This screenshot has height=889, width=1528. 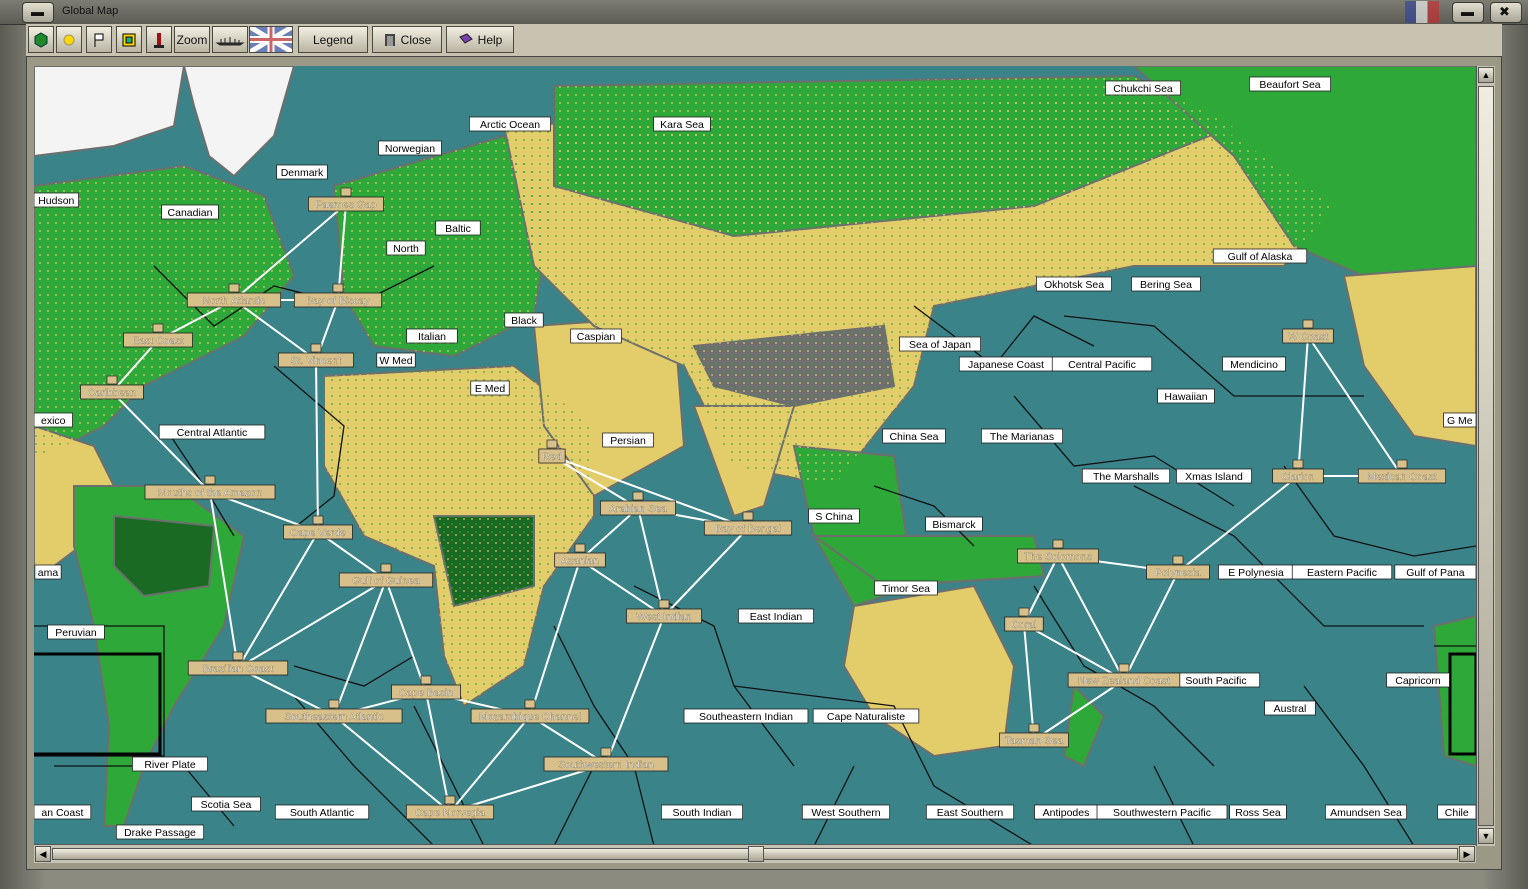 What do you see at coordinates (1258, 812) in the screenshot?
I see `zone-label-ross-sea: Ross Sea` at bounding box center [1258, 812].